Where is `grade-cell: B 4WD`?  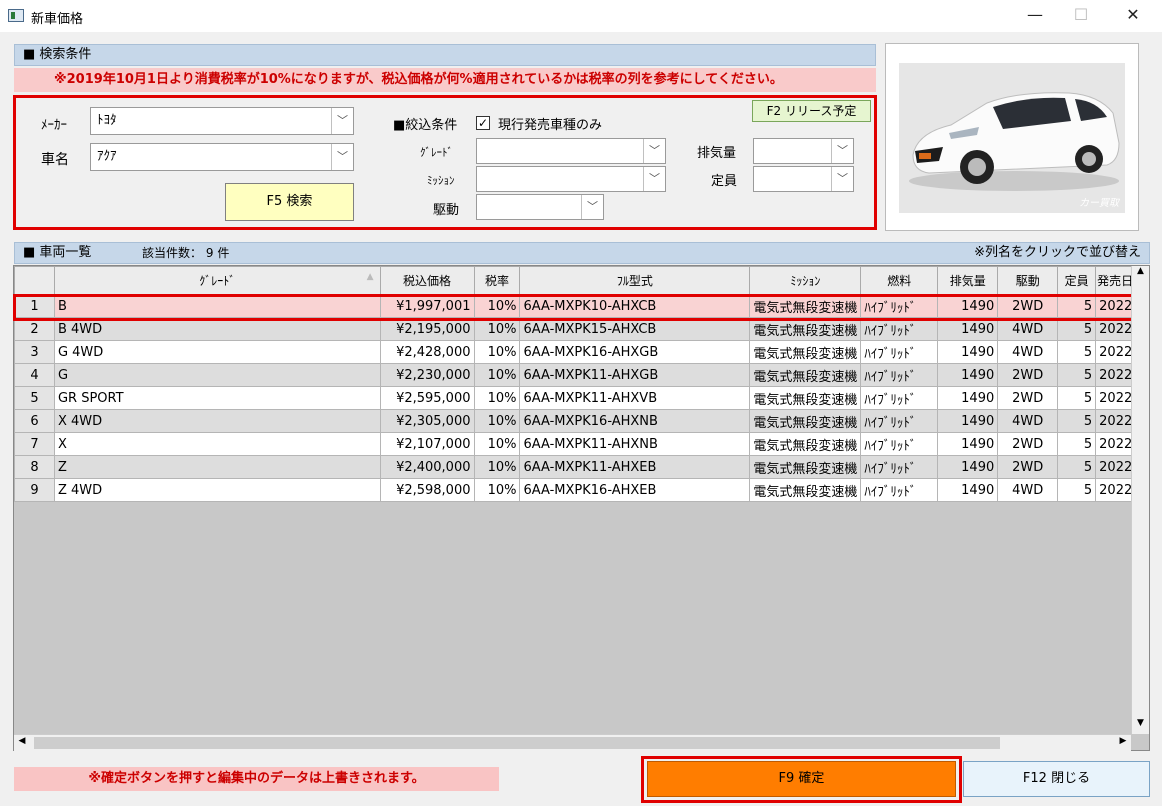 grade-cell: B 4WD is located at coordinates (217, 329).